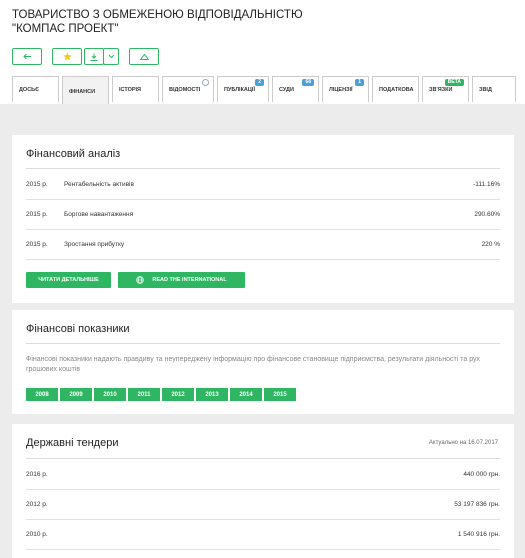 Image resolution: width=525 pixels, height=558 pixels. I want to click on chevron-down-icon, so click(111, 56).